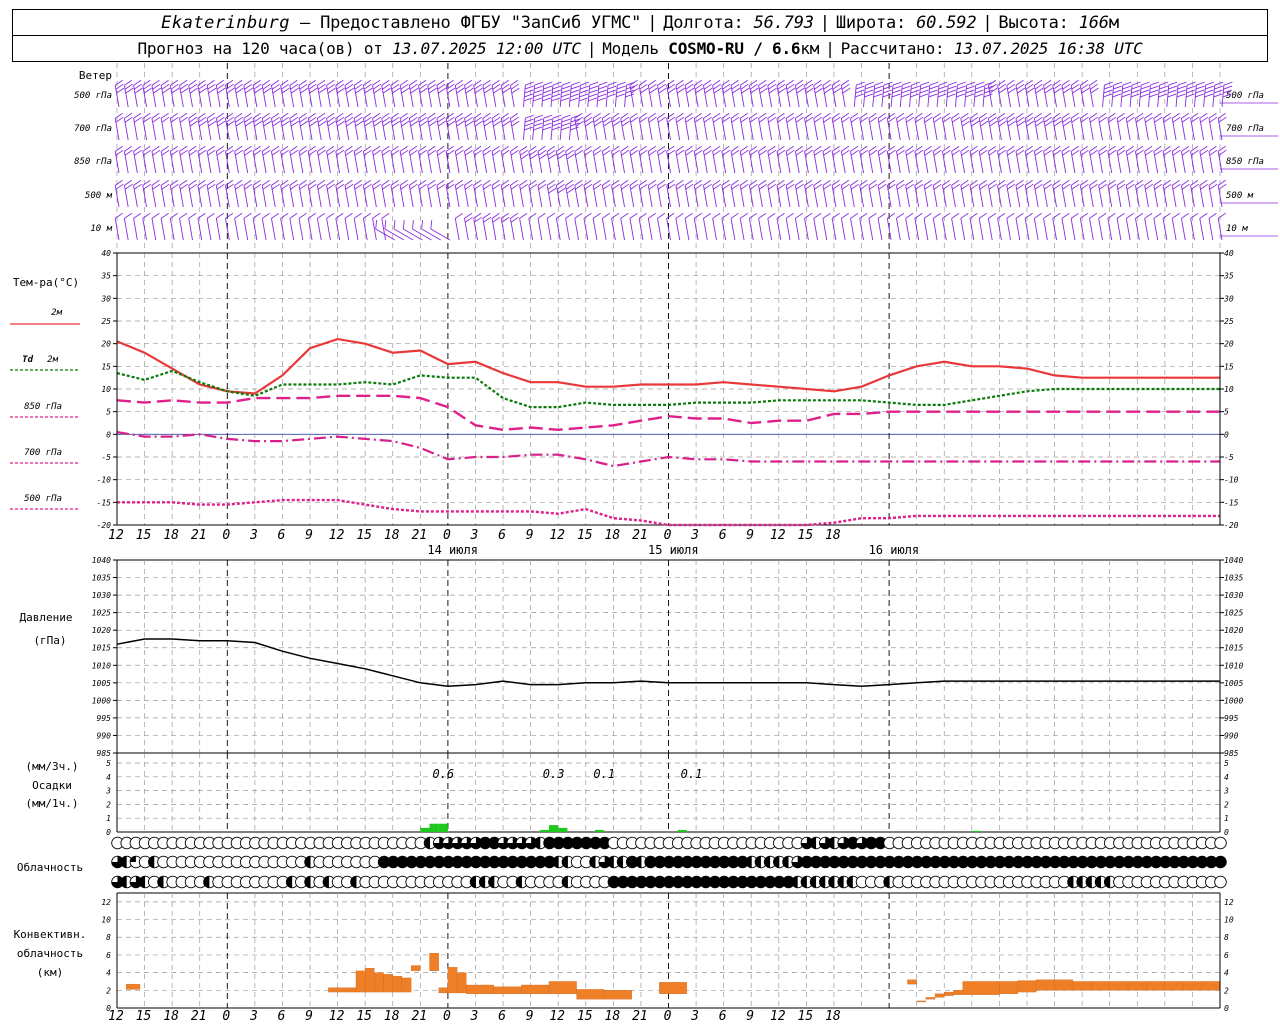 This screenshot has width=1280, height=1024. I want to click on pressure-tick-label: 1005, so click(1233, 683).